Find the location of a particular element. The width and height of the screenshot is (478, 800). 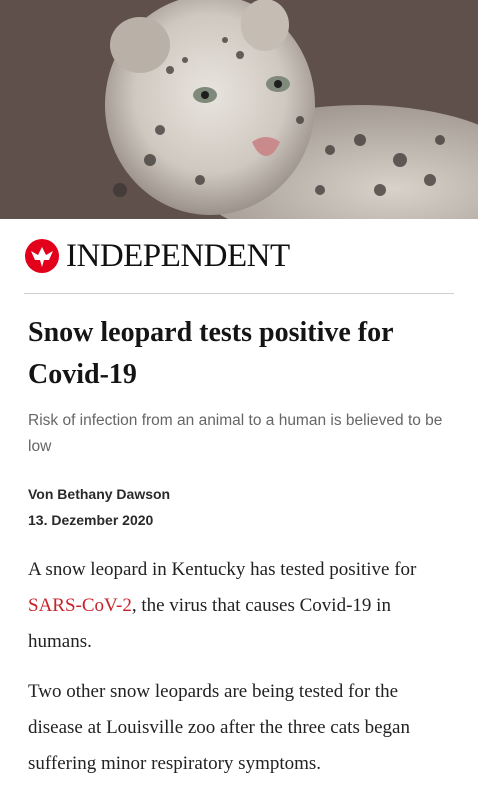

publication-name: INDEPENDENT is located at coordinates (178, 256).